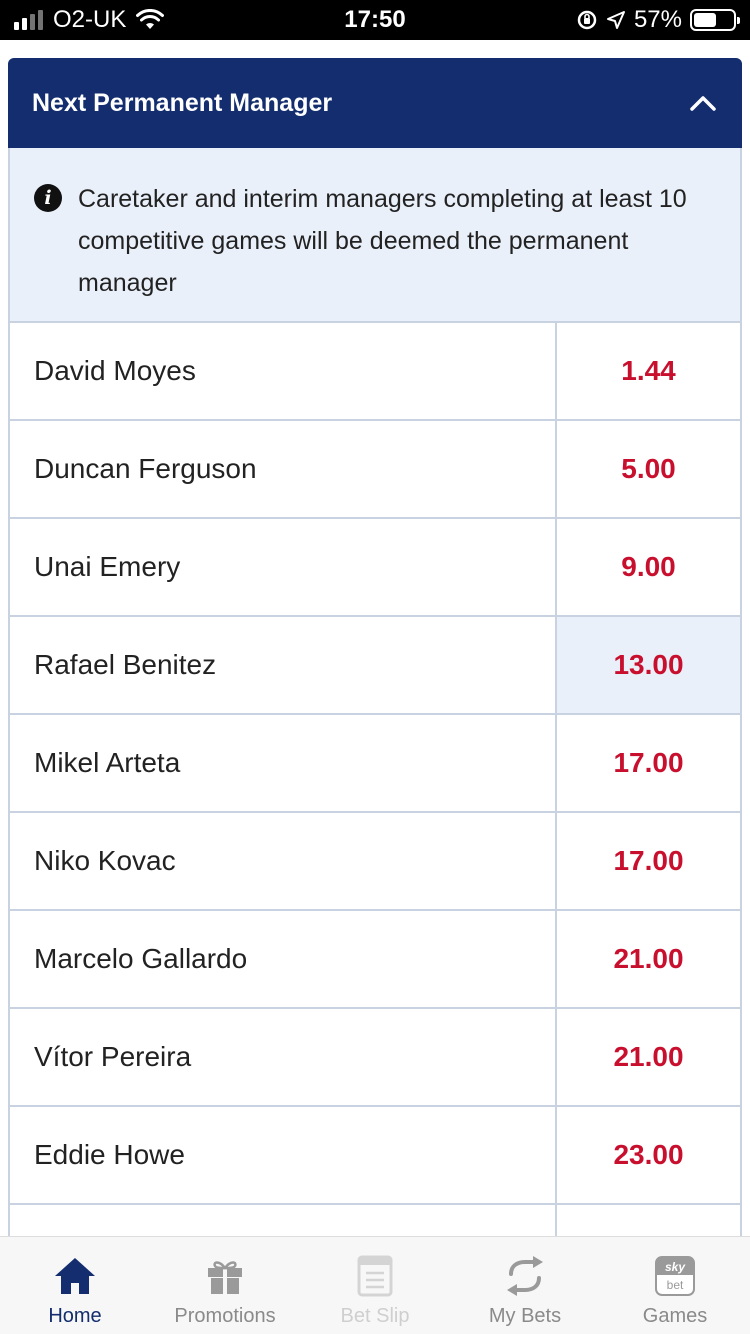 This screenshot has height=1334, width=750. I want to click on runner-name: Niko Kovac, so click(283, 861).